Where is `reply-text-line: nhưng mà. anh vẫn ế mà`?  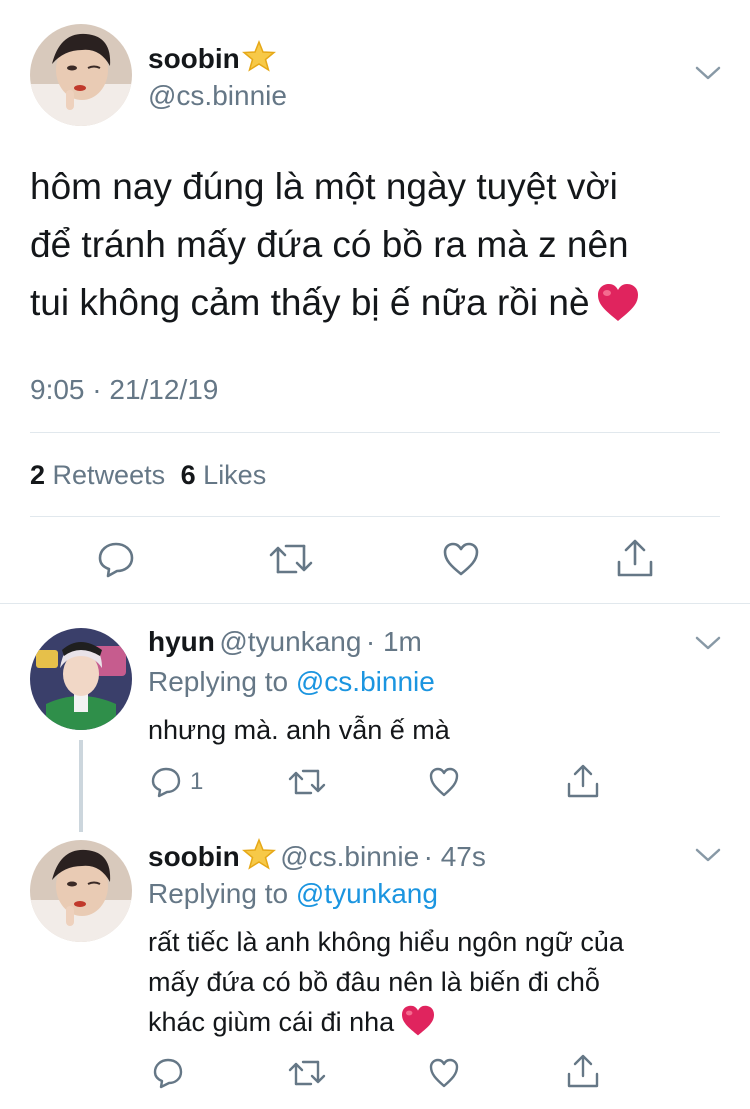 reply-text-line: nhưng mà. anh vẫn ế mà is located at coordinates (299, 730).